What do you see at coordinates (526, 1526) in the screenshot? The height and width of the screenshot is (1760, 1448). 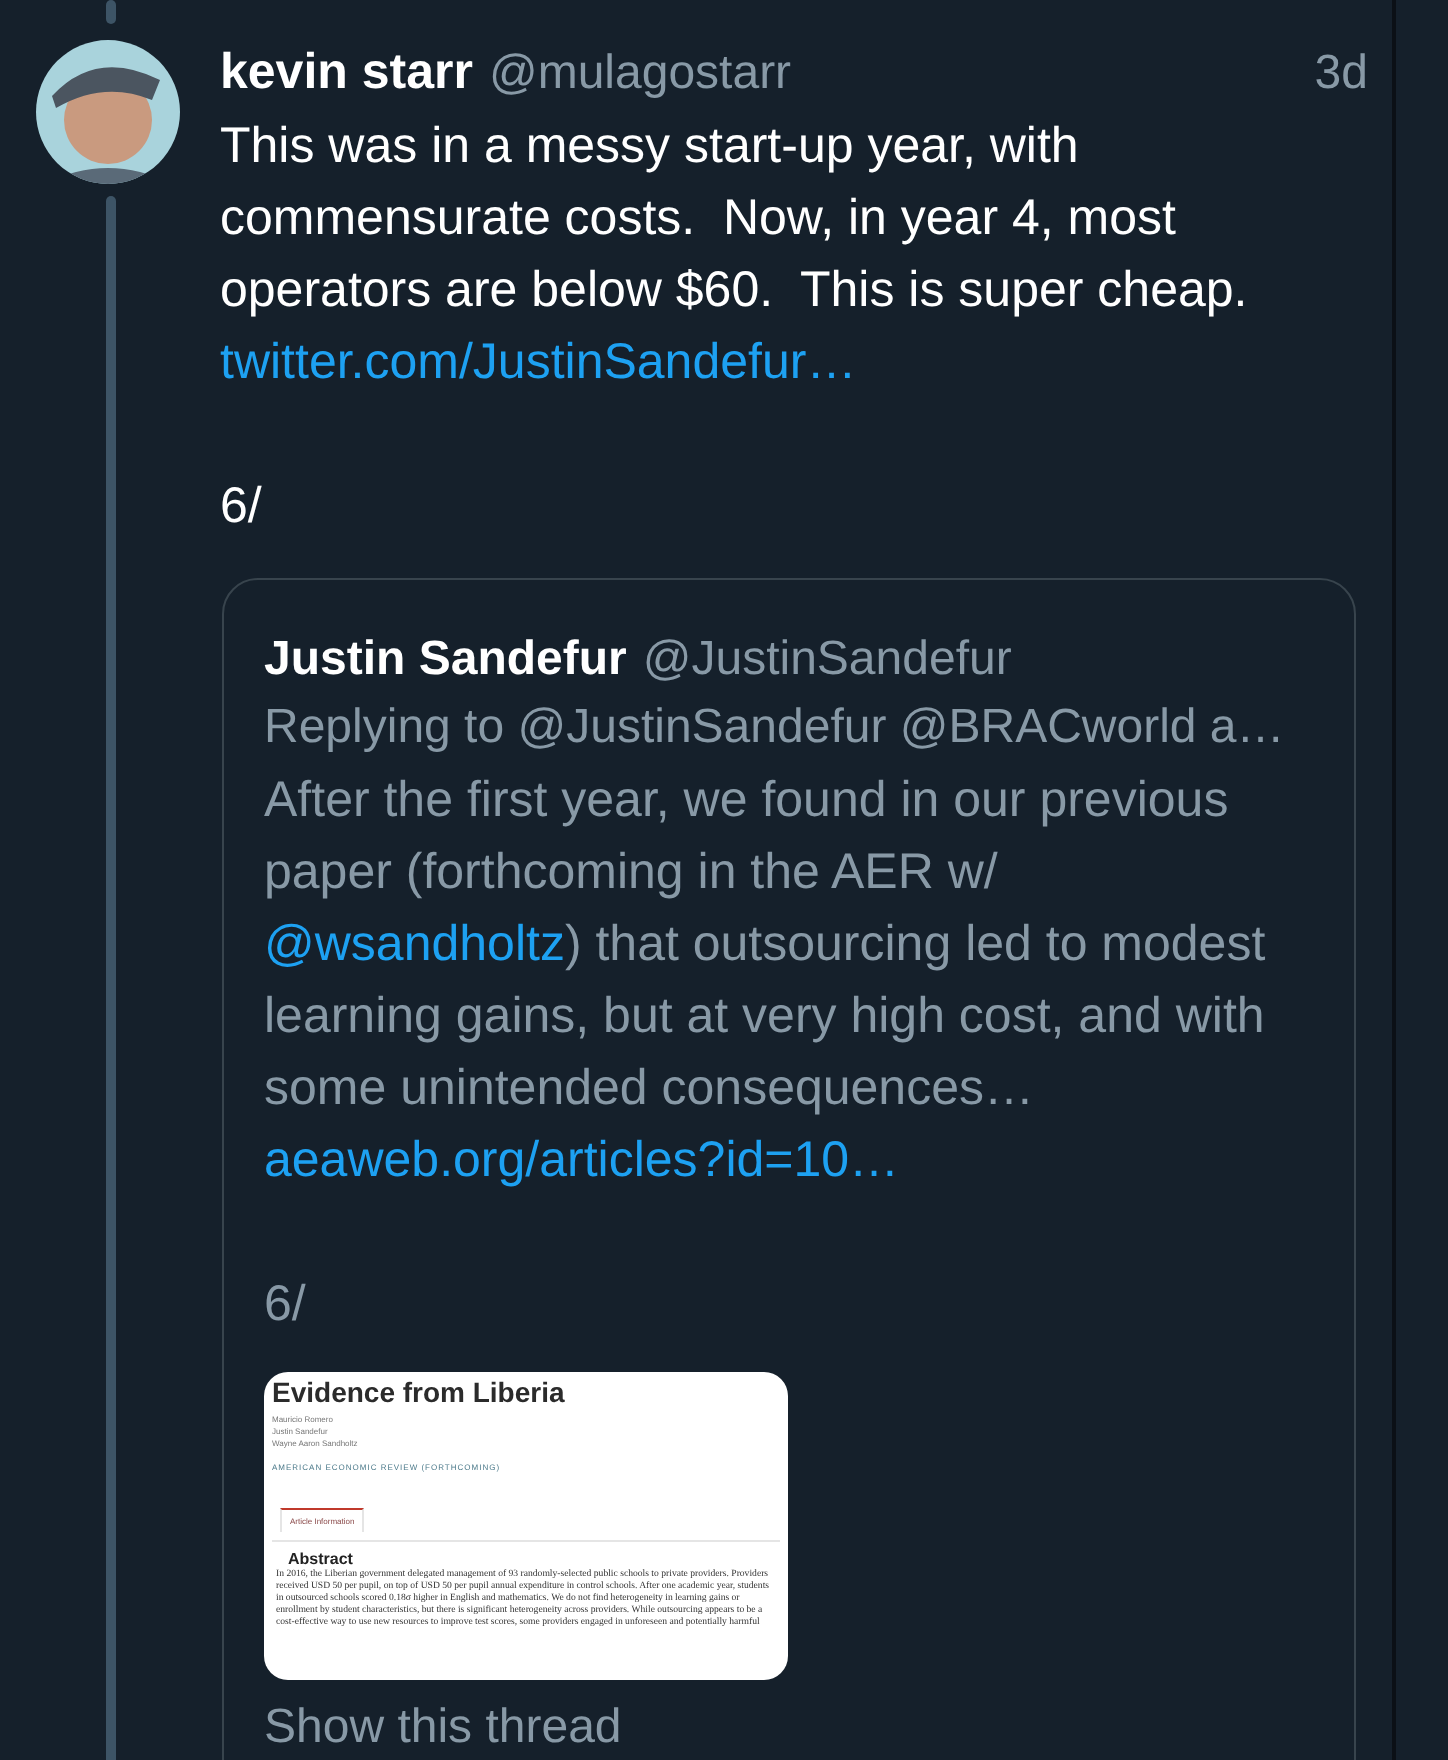 I see `document-preview` at bounding box center [526, 1526].